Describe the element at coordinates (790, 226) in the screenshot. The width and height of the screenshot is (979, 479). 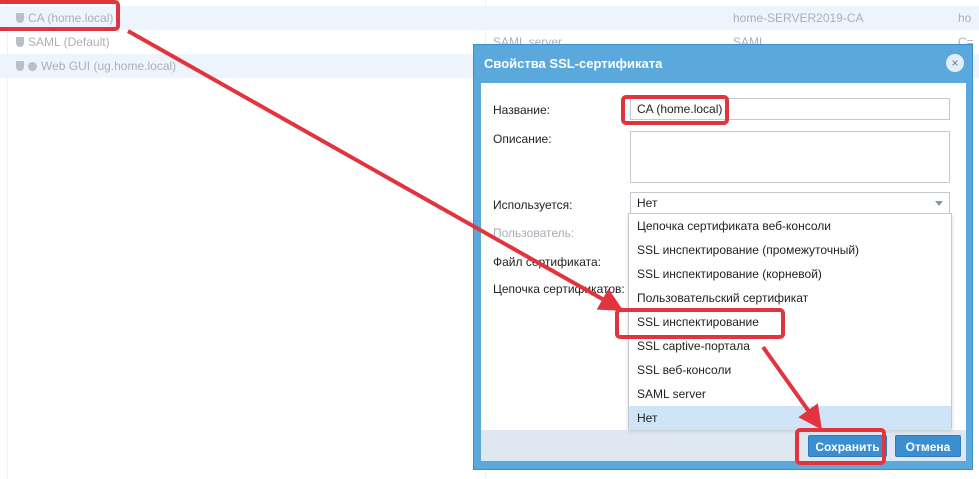
I see `dropdown-option: Цепочка сертификата веб-консоли` at that location.